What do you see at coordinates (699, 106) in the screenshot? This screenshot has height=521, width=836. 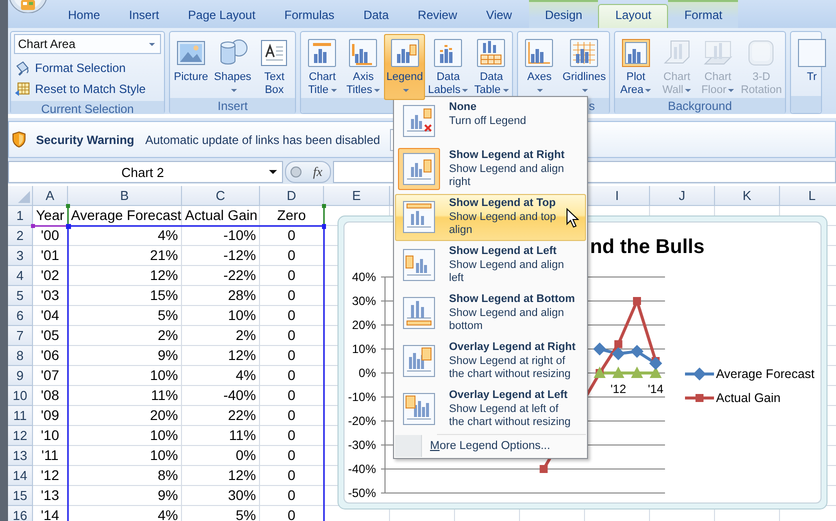 I see `group-label: Background` at bounding box center [699, 106].